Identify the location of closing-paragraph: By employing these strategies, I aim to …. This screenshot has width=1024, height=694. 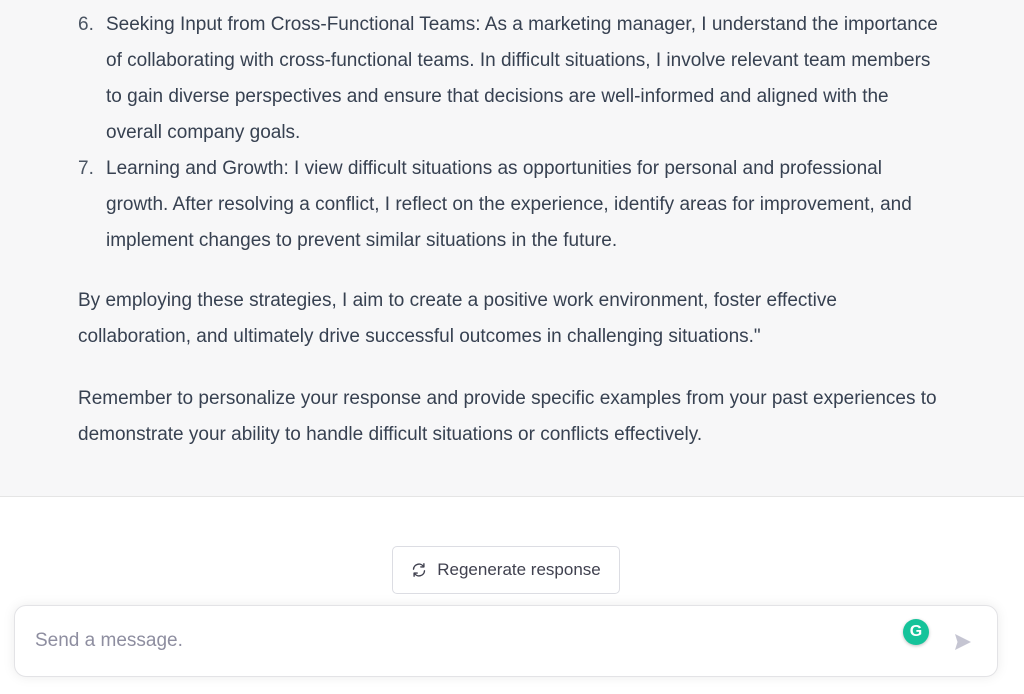
(457, 318).